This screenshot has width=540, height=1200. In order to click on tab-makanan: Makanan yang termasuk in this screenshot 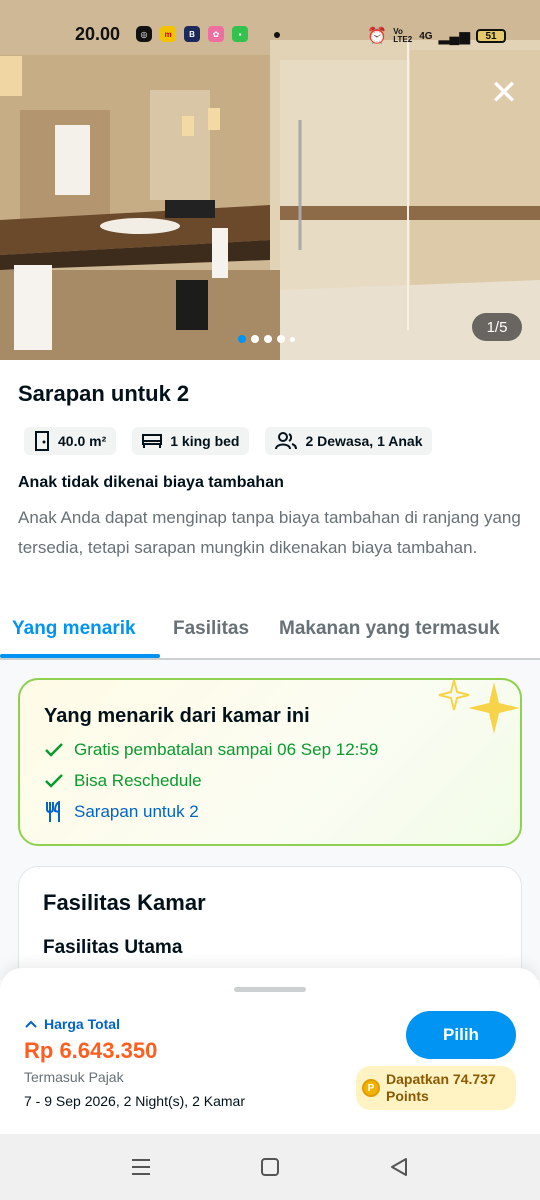, I will do `click(389, 629)`.